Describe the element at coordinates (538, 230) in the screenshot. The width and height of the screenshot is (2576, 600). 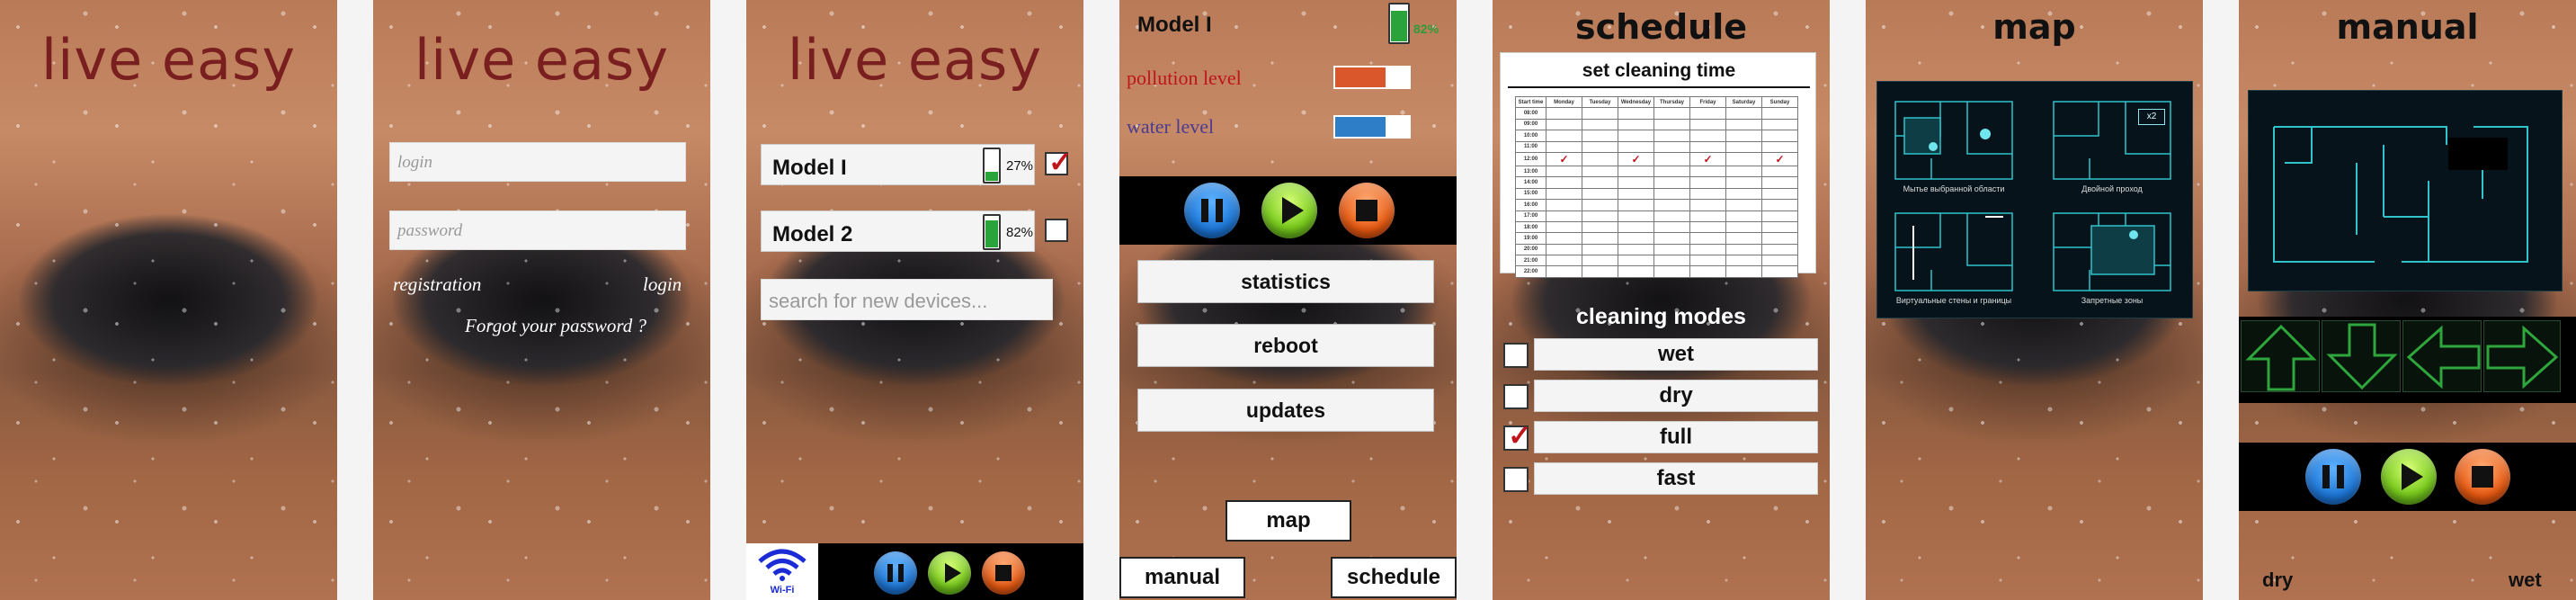
I see `password-input: password` at that location.